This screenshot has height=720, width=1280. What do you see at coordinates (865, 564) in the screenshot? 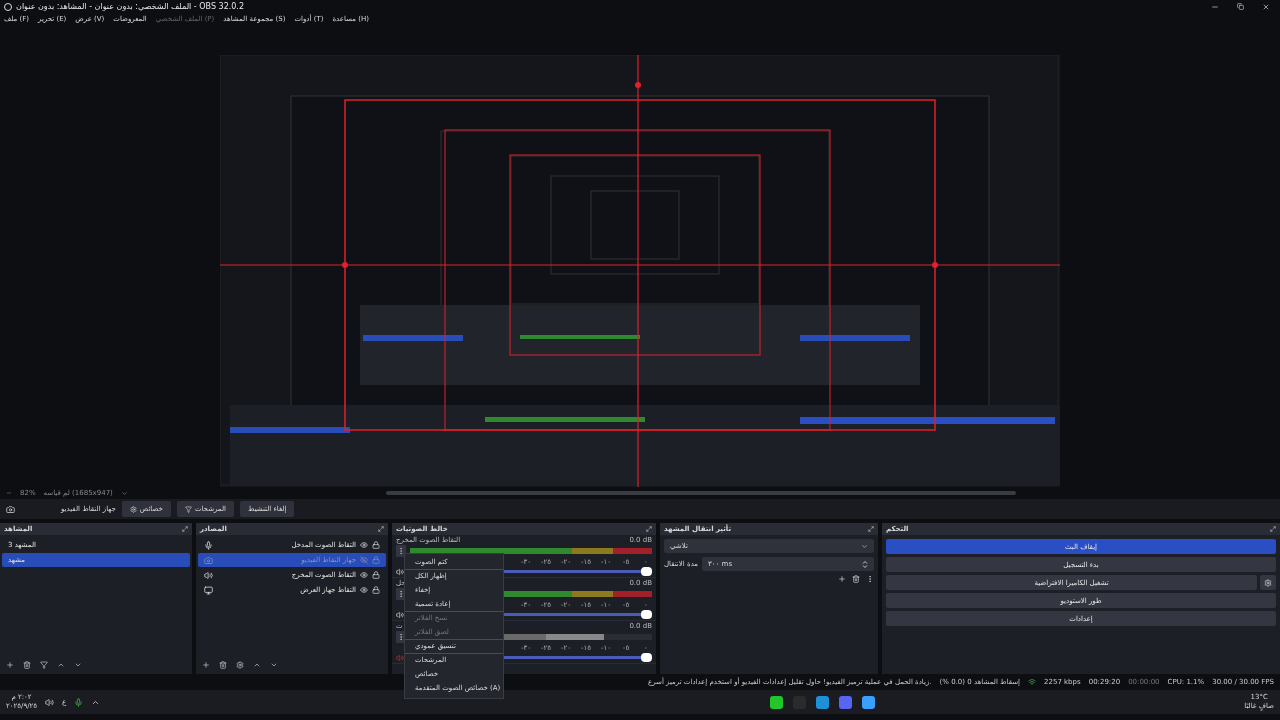
I see `spinner-arrows-icon` at bounding box center [865, 564].